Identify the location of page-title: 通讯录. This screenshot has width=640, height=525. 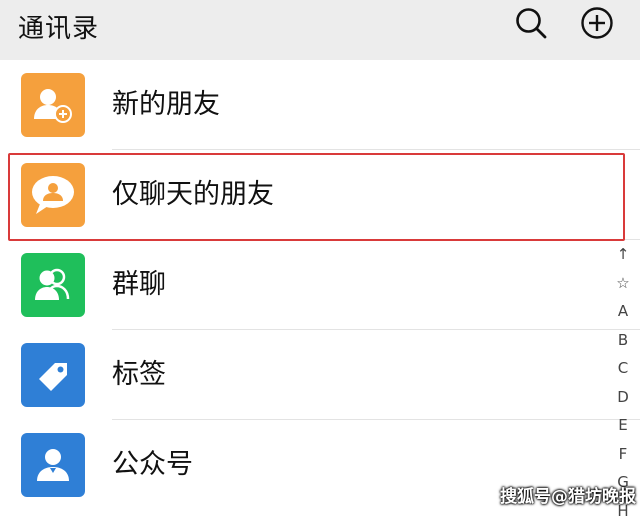
(58, 26).